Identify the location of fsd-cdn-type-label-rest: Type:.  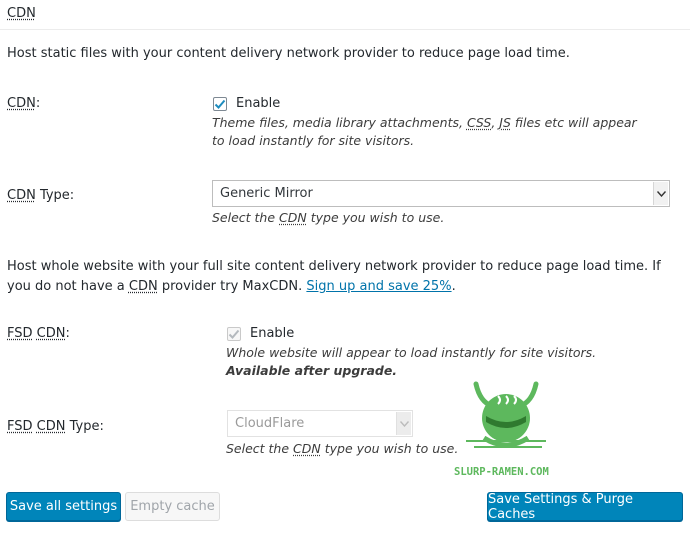
(84, 426).